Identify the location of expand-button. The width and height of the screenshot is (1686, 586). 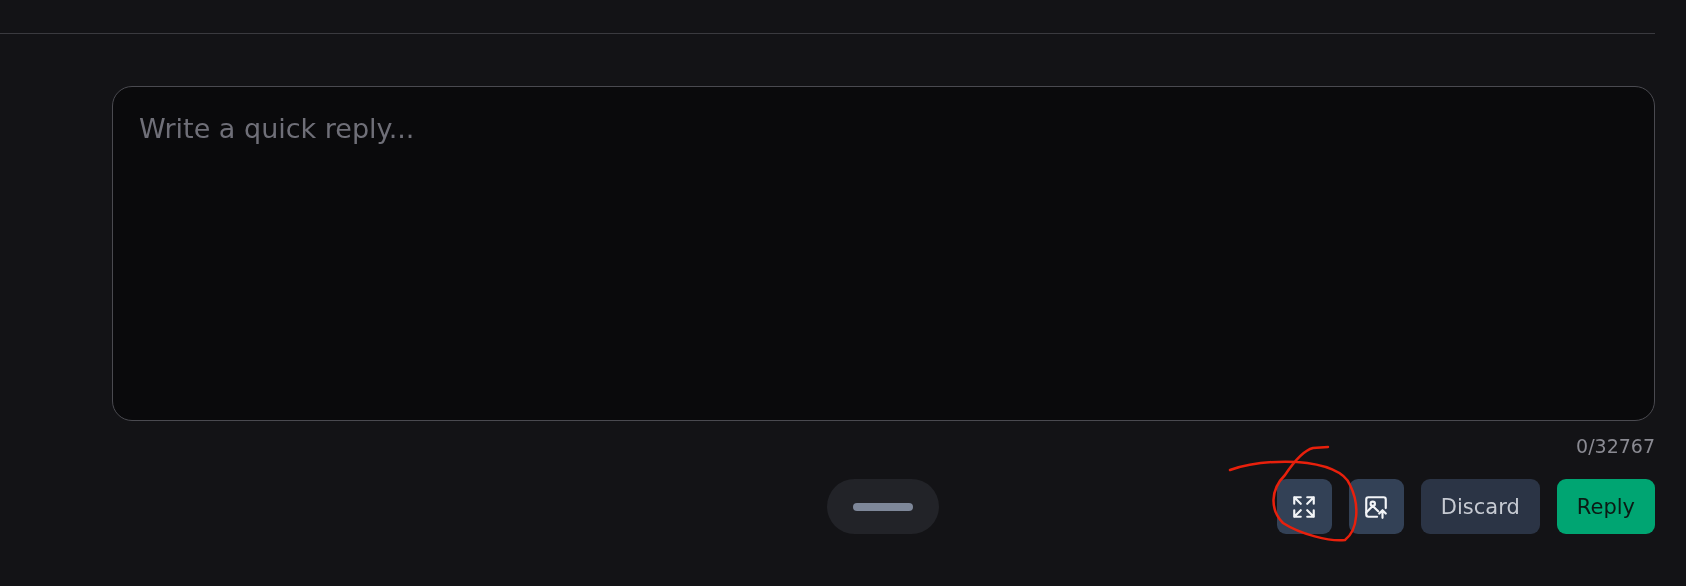
(1304, 506).